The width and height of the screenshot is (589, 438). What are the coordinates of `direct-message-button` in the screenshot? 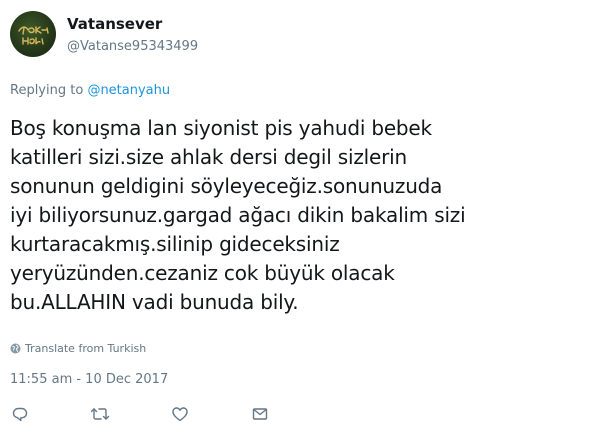 It's located at (260, 414).